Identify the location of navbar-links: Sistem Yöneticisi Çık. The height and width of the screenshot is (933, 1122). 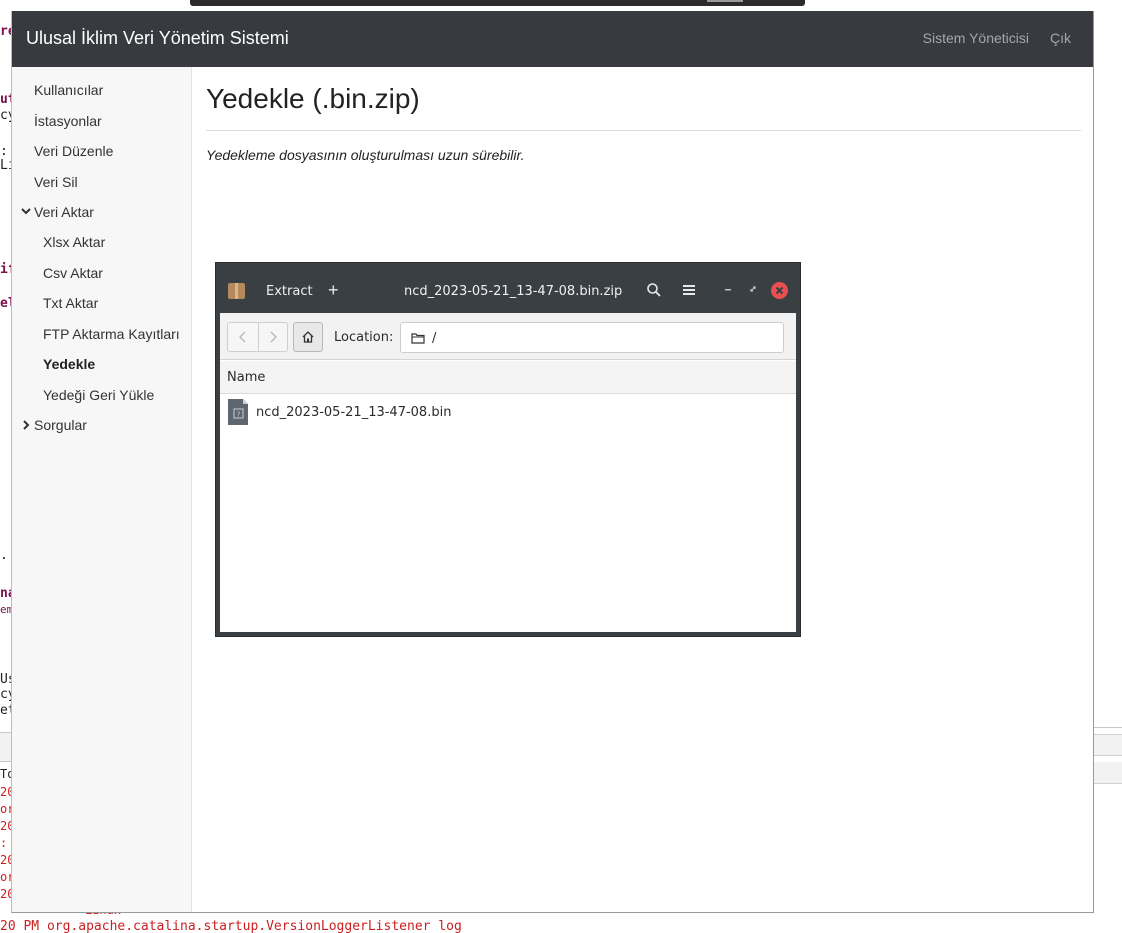
(997, 38).